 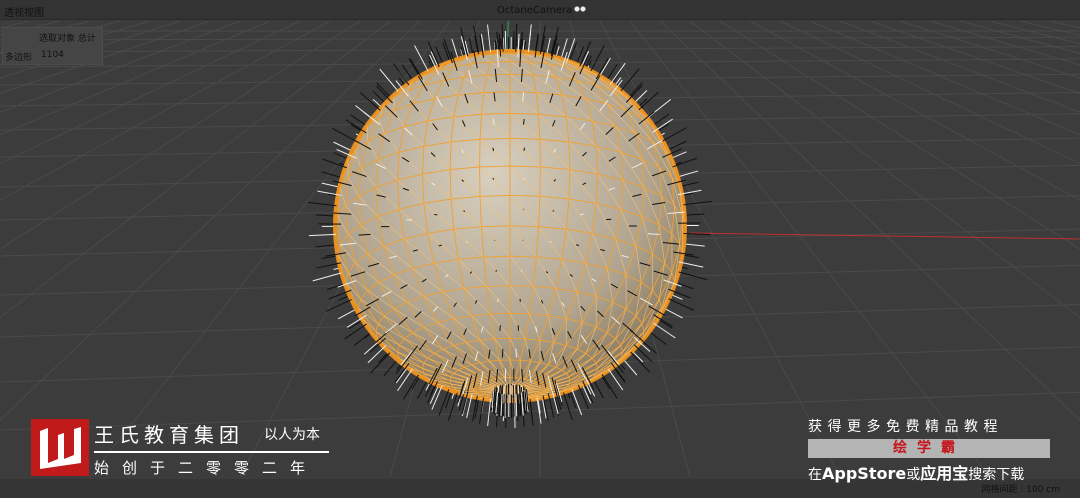 What do you see at coordinates (944, 473) in the screenshot?
I see `yingyongbao-text: 应用宝` at bounding box center [944, 473].